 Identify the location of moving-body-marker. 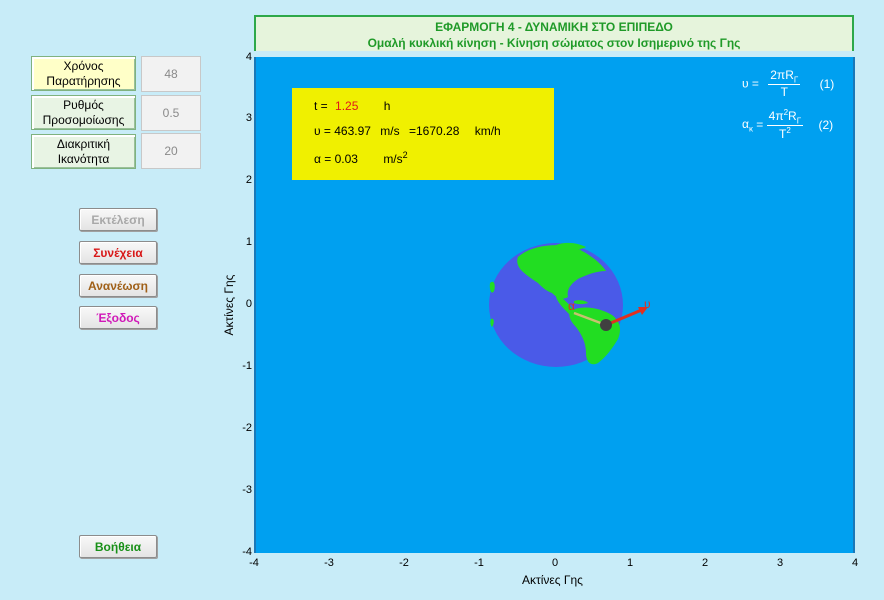
(606, 325).